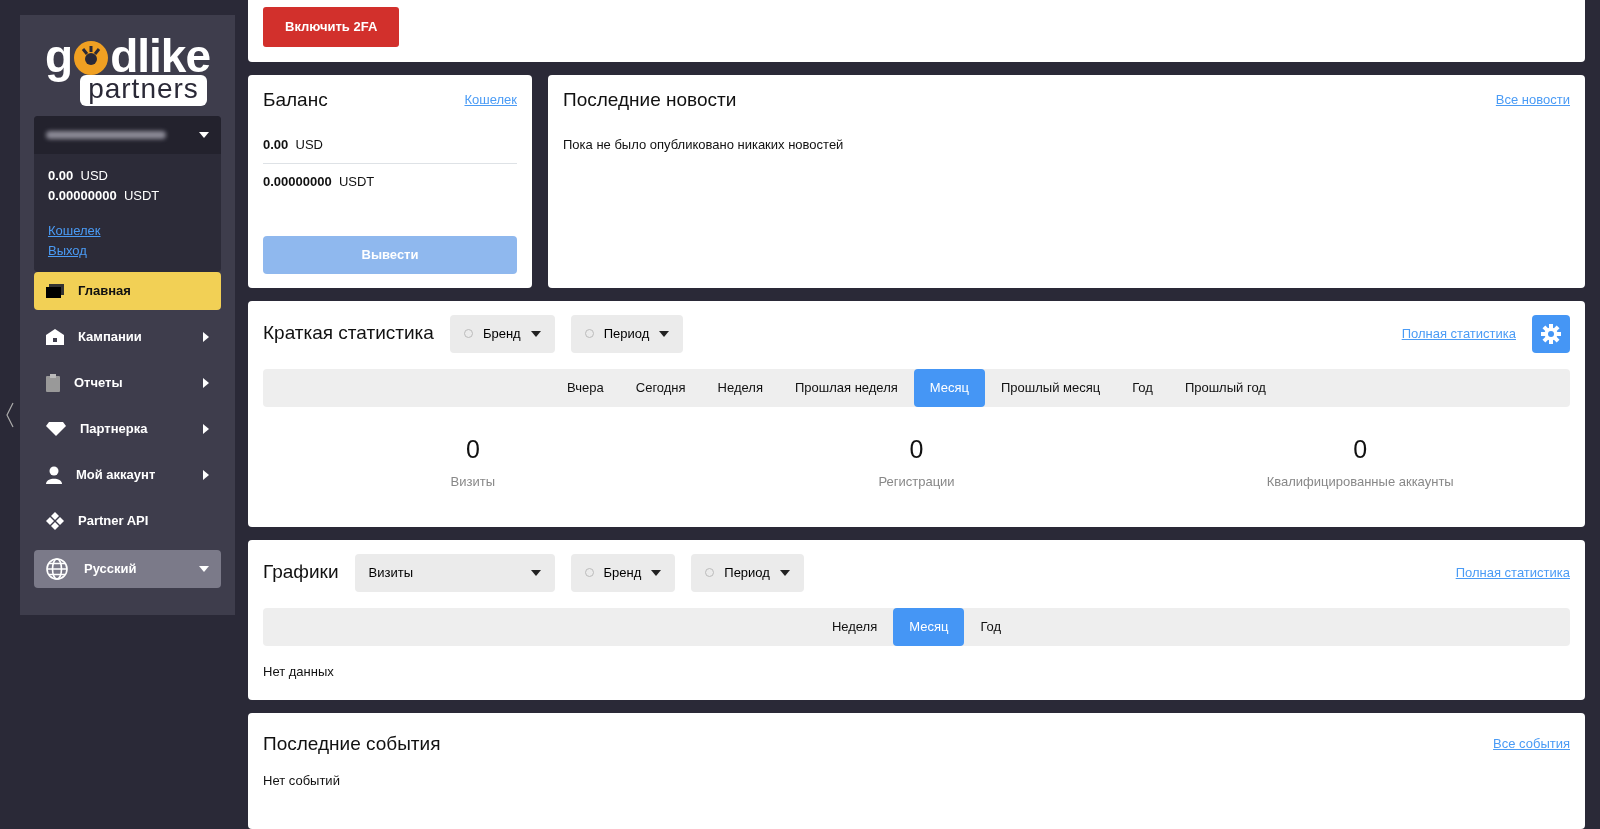  Describe the element at coordinates (57, 569) in the screenshot. I see `globe-icon` at that location.